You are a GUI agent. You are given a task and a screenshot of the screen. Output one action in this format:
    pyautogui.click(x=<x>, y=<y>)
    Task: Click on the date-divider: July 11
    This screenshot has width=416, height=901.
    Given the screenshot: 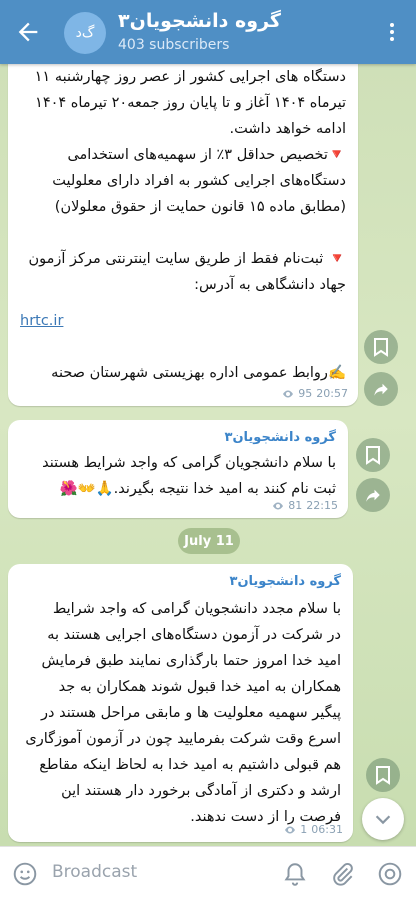 What is the action you would take?
    pyautogui.click(x=209, y=541)
    